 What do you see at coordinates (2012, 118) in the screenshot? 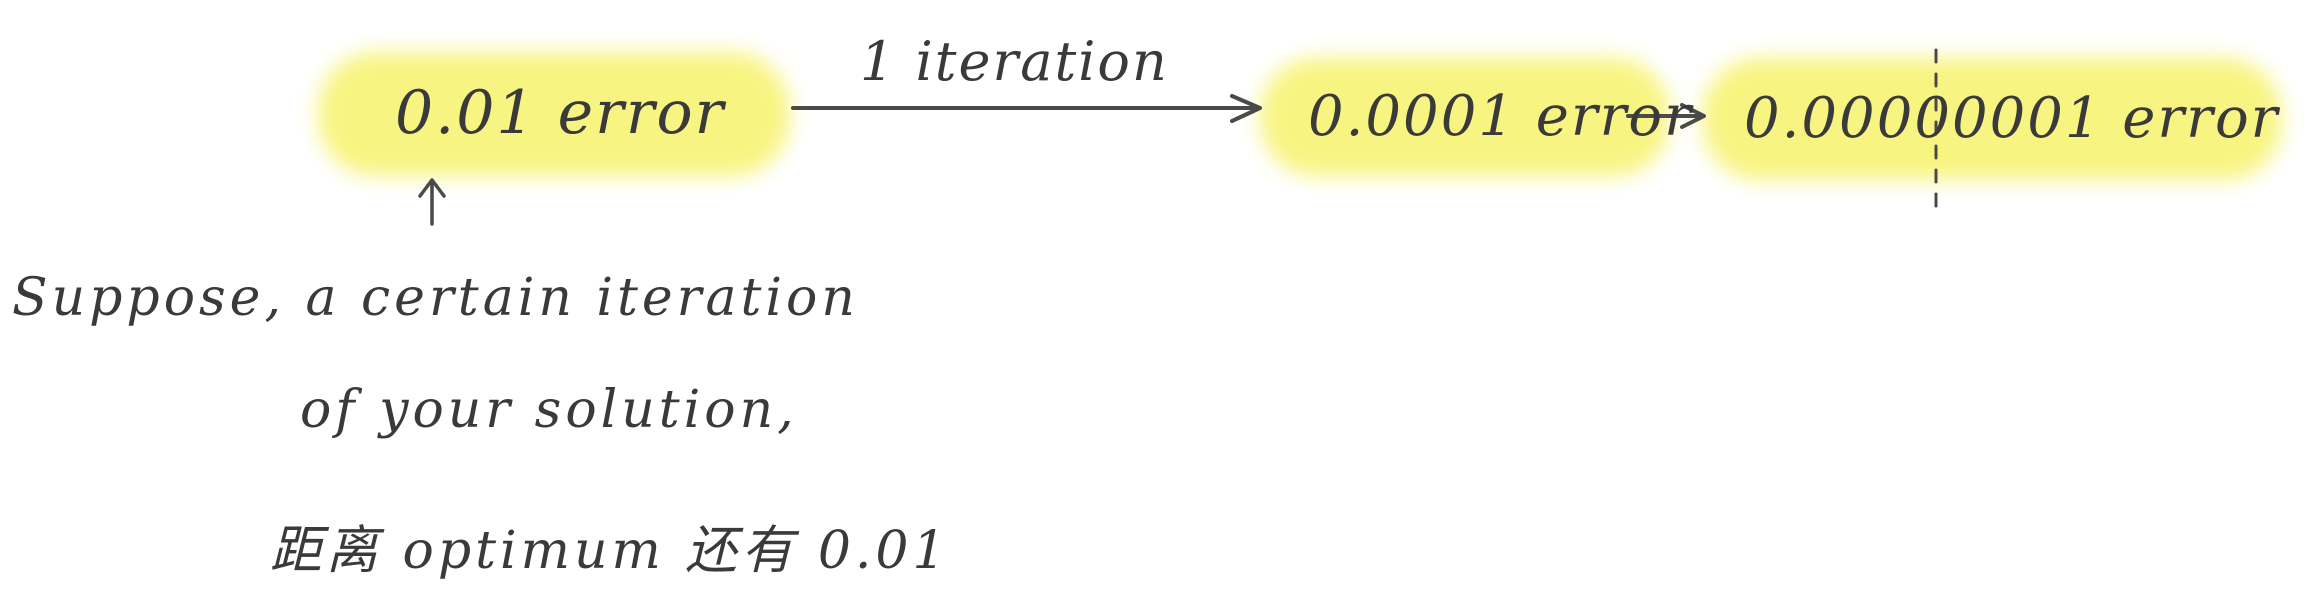
I see `stage-3-label: 0.00000001 error` at bounding box center [2012, 118].